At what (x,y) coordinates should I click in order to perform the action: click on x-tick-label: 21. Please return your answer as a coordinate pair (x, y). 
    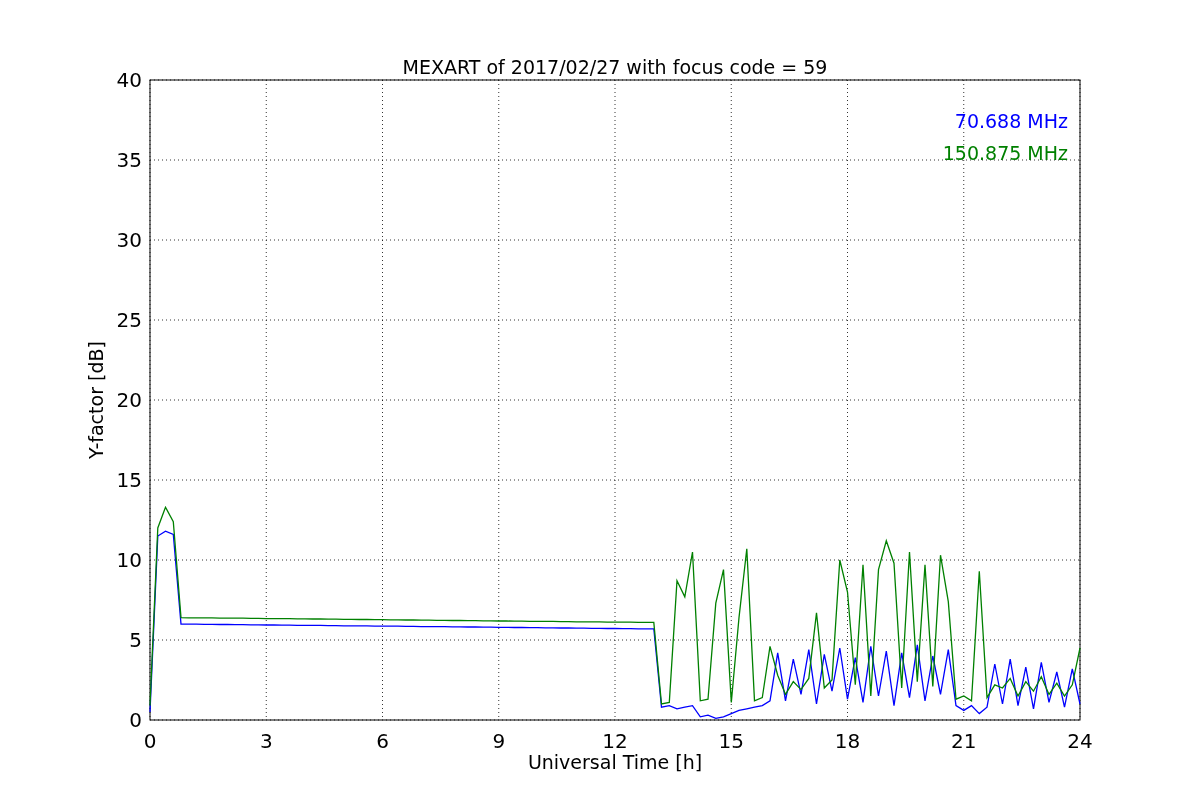
    Looking at the image, I should click on (964, 741).